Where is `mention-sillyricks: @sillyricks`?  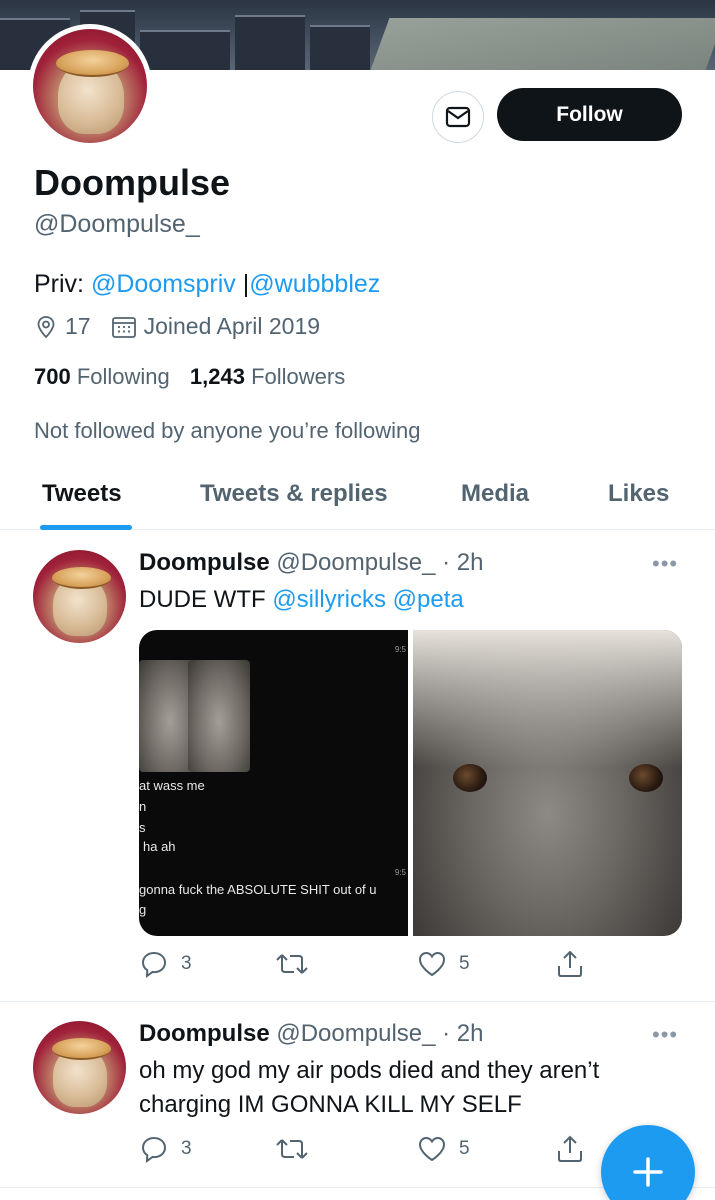
mention-sillyricks: @sillyricks is located at coordinates (329, 599).